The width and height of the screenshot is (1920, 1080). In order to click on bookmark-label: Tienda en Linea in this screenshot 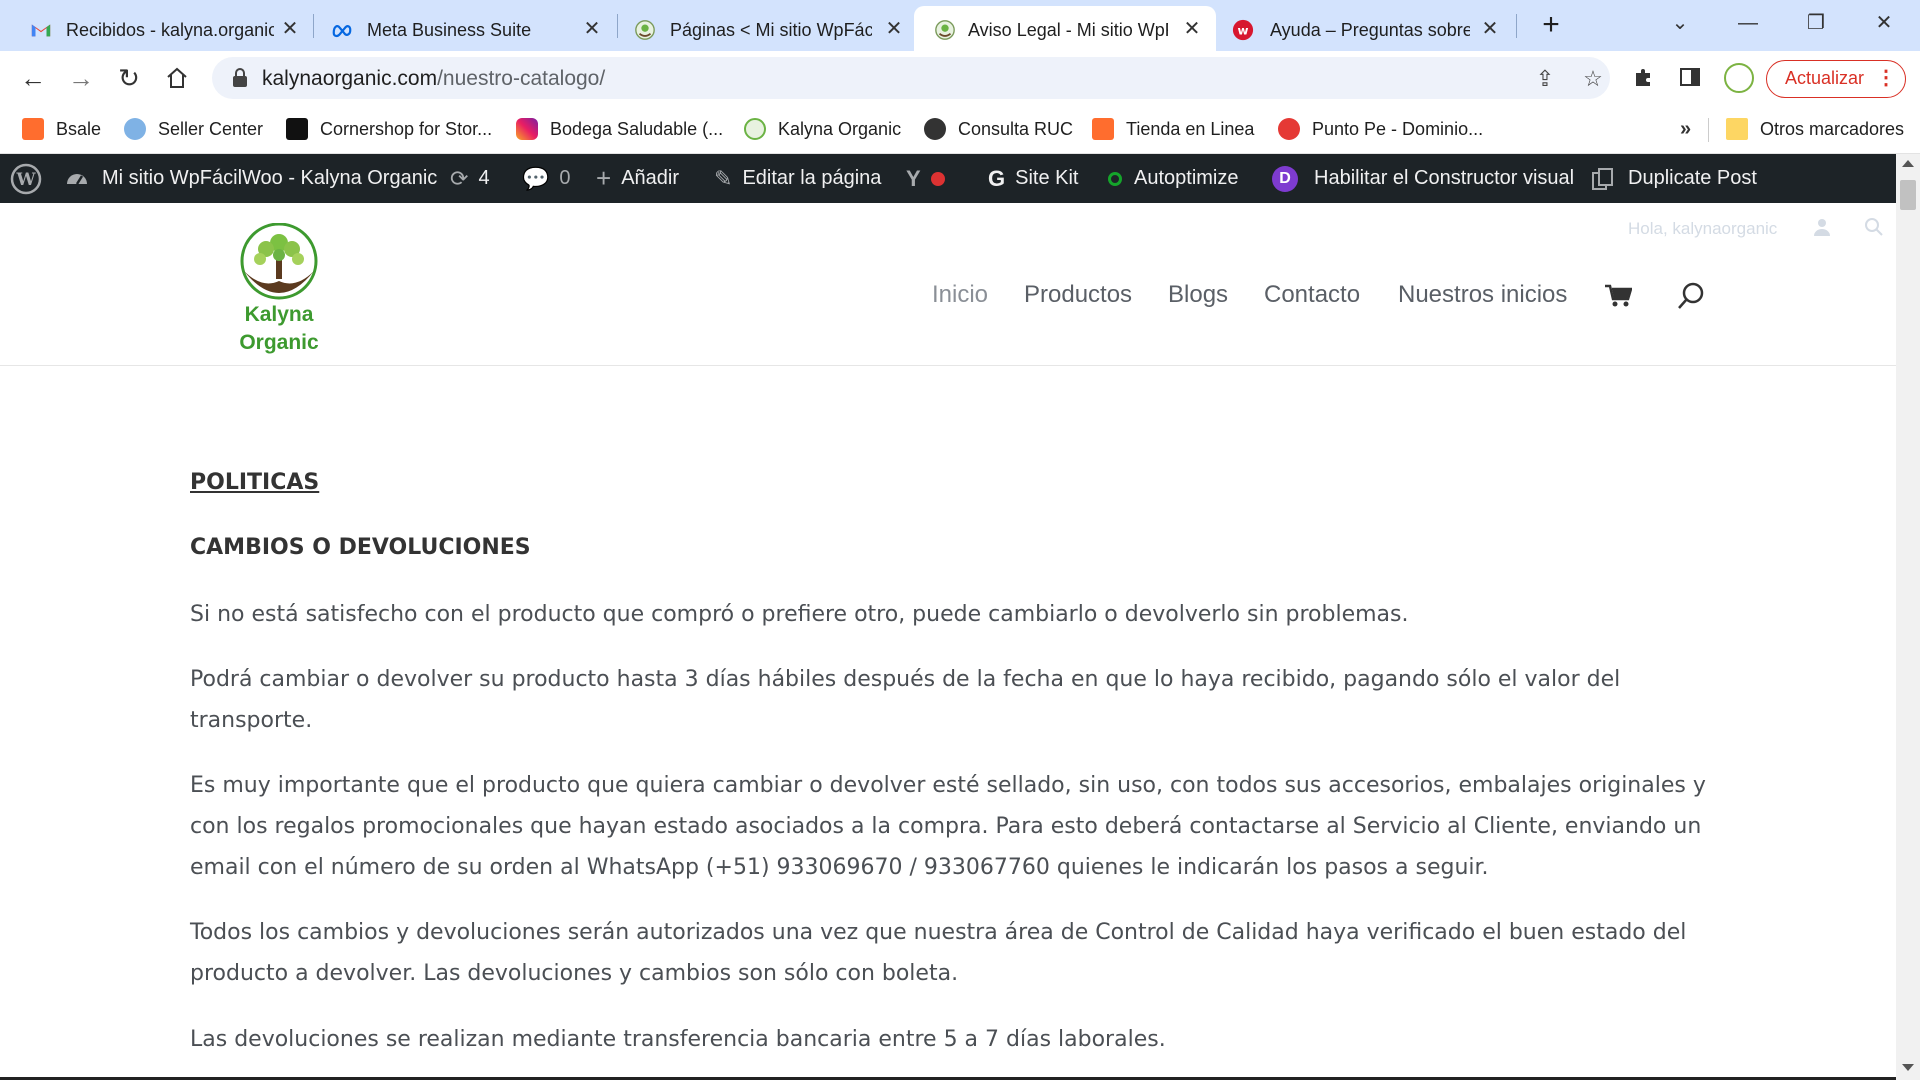, I will do `click(1190, 128)`.